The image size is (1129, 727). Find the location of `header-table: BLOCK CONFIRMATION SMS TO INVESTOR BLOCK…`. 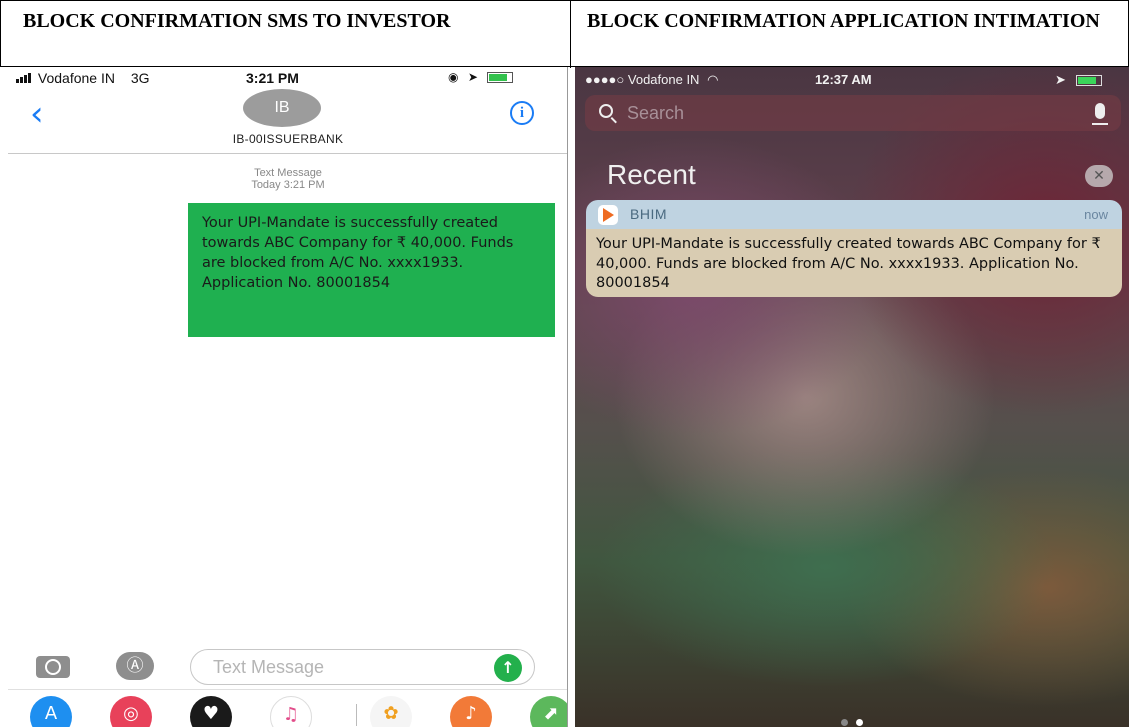

header-table: BLOCK CONFIRMATION SMS TO INVESTOR BLOCK… is located at coordinates (564, 34).